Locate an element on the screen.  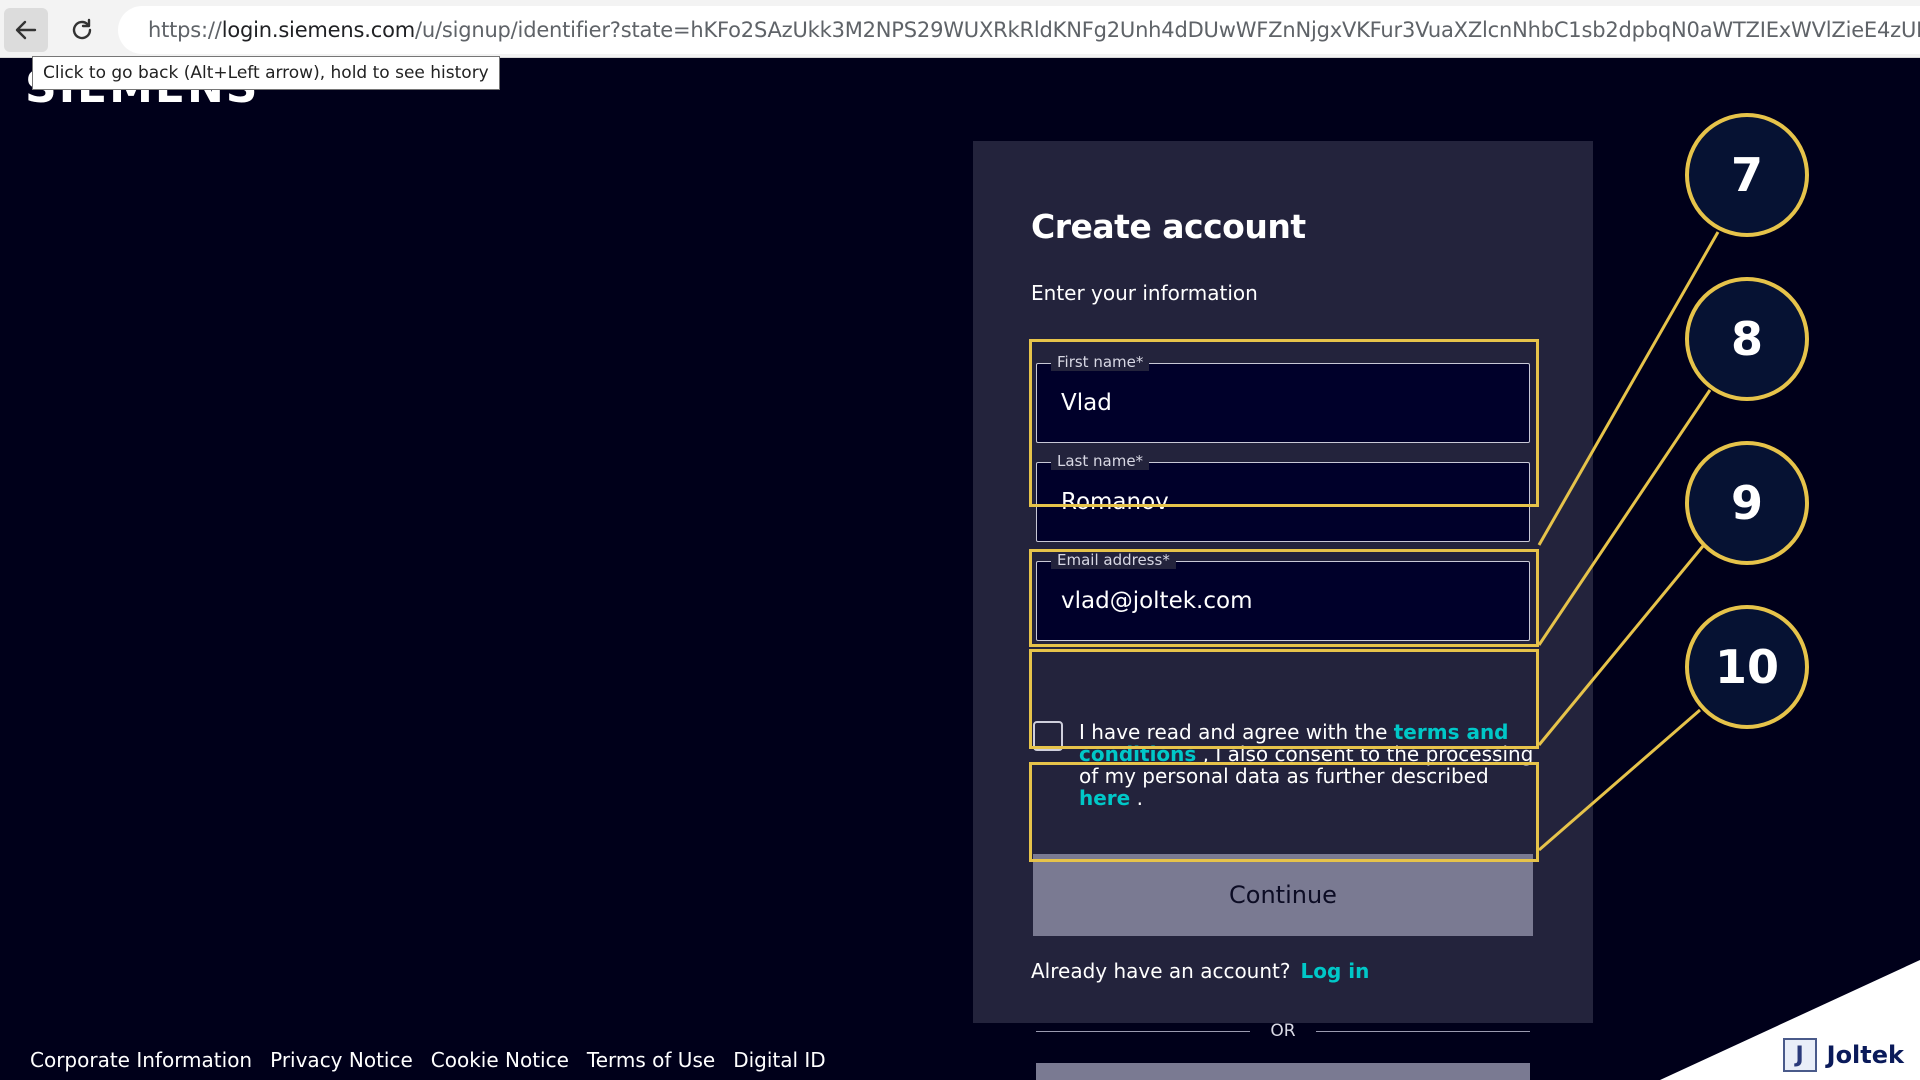
step-badge-10: 10 is located at coordinates (1747, 667).